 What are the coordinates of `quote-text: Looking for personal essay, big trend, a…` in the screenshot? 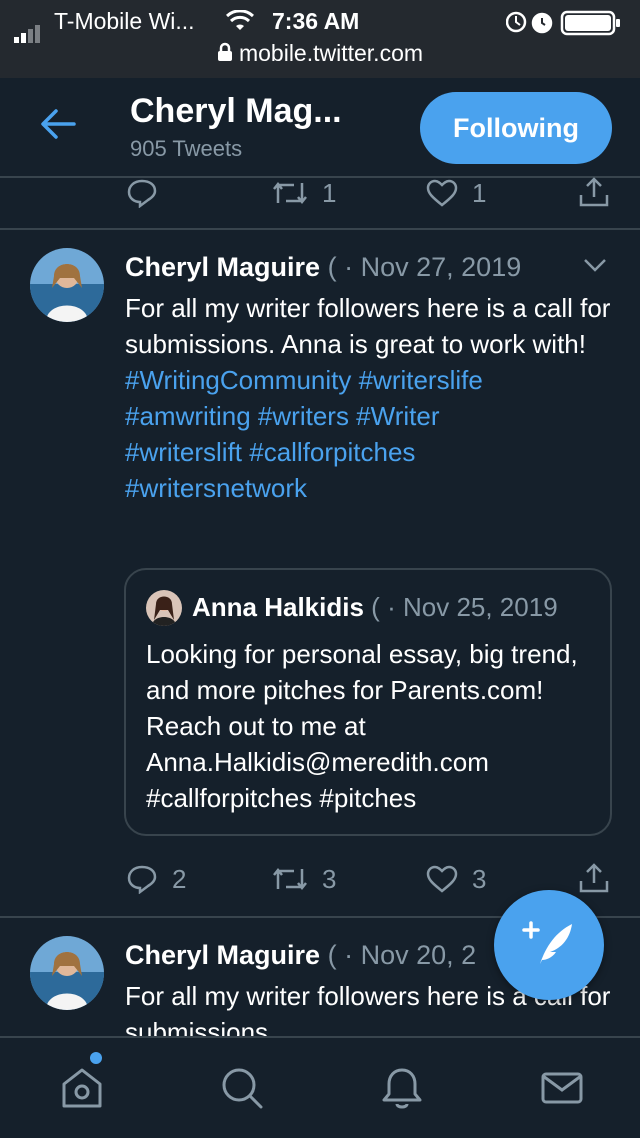 It's located at (362, 726).